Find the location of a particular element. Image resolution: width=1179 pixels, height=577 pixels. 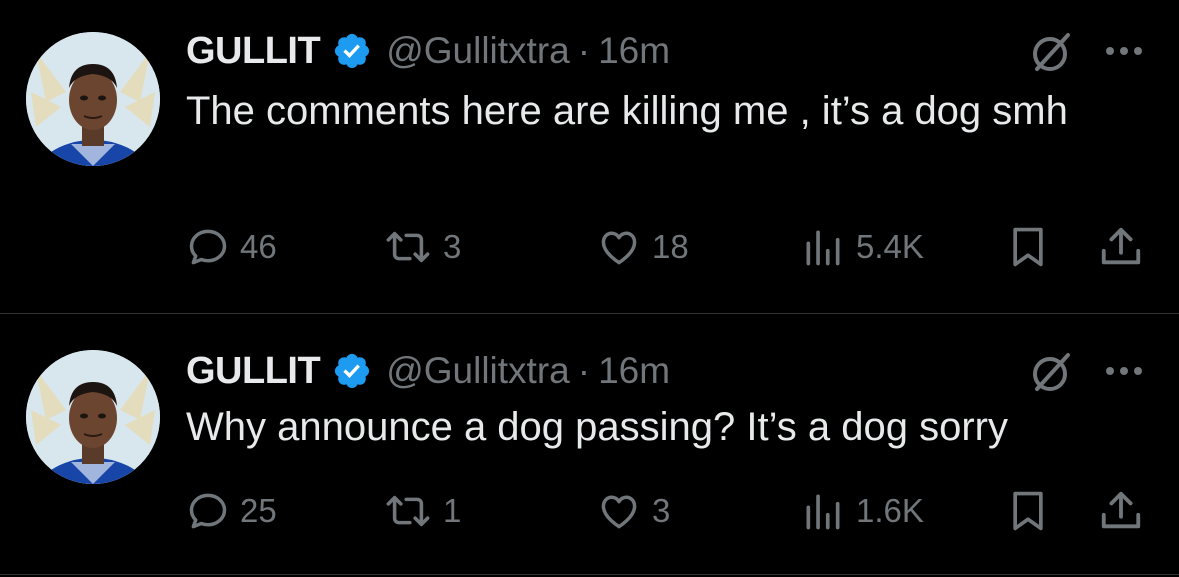

views-button: 1.6K is located at coordinates (862, 511).